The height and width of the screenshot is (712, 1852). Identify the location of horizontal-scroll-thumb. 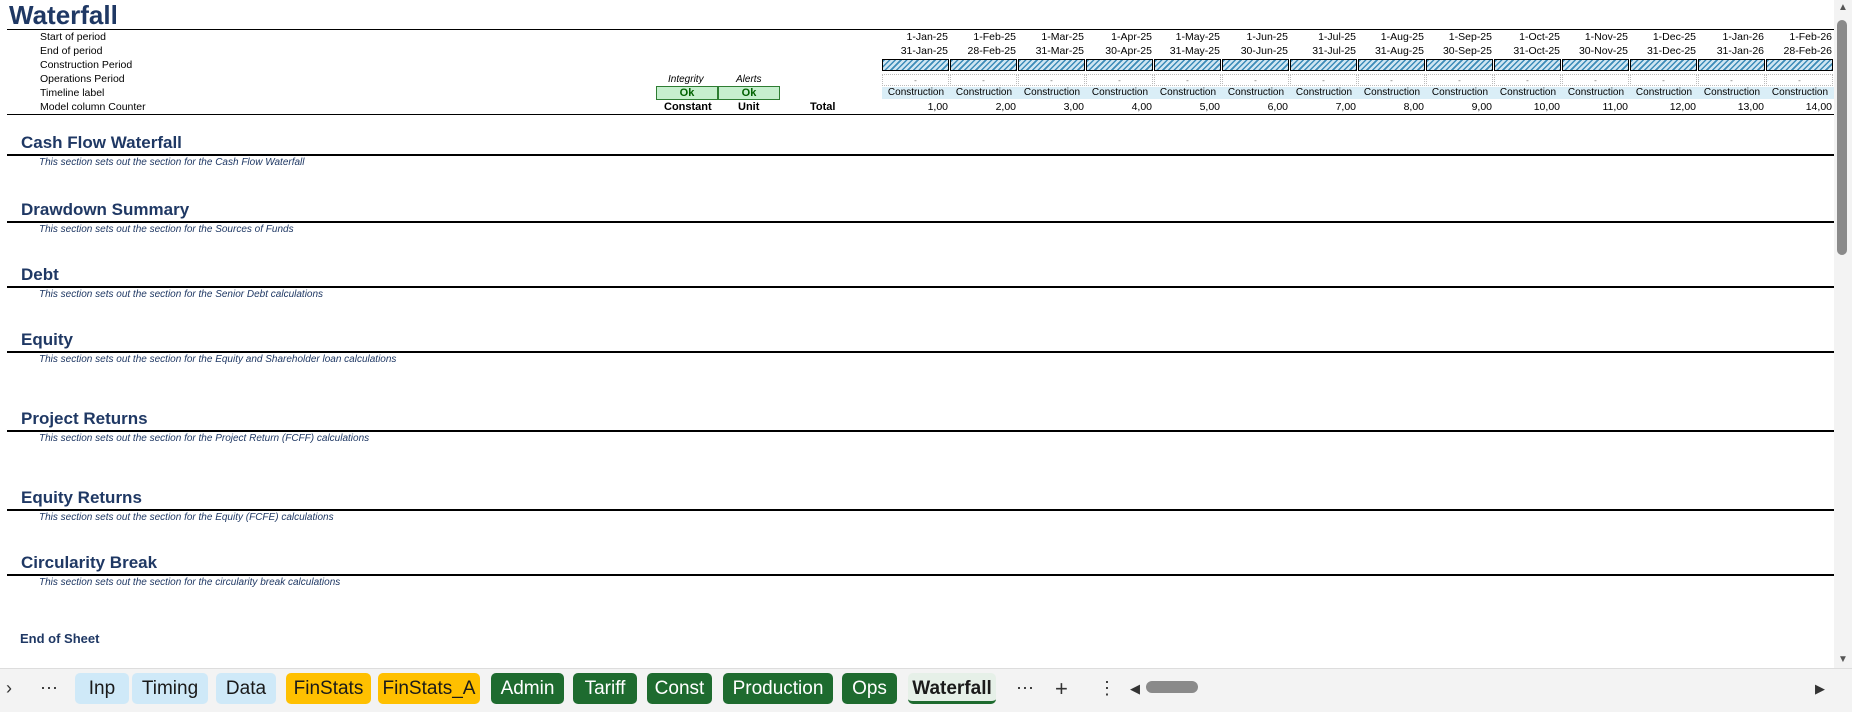
(1172, 687).